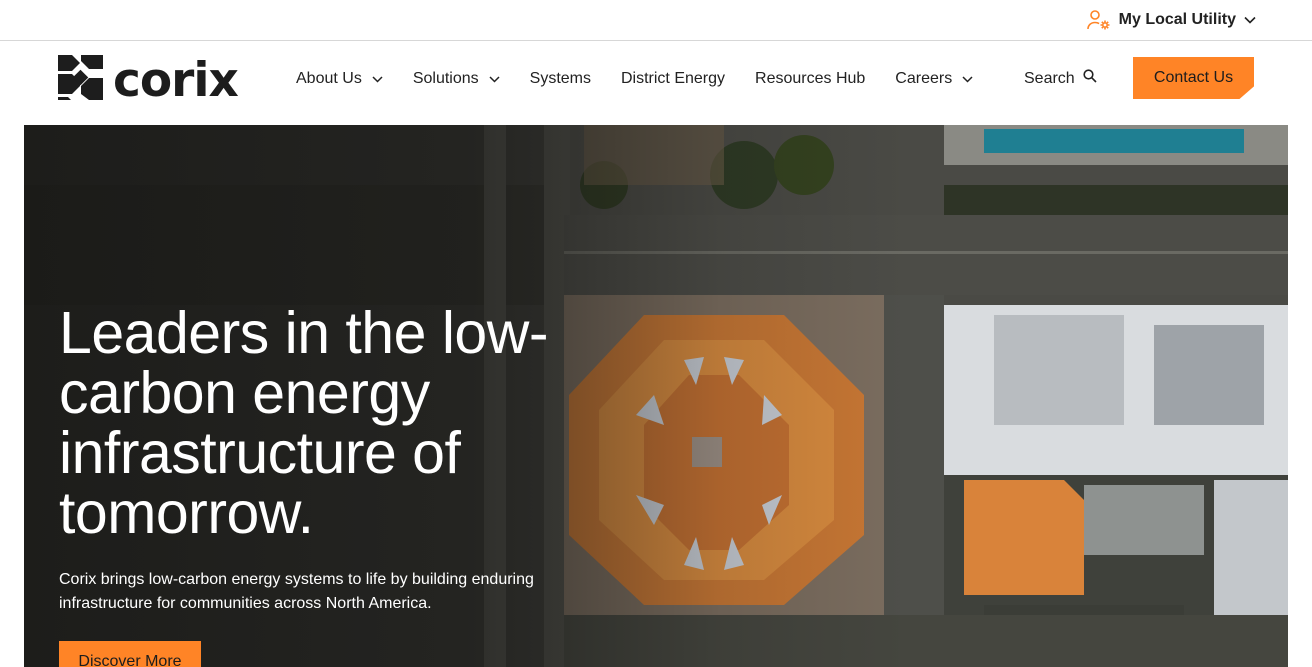 The height and width of the screenshot is (667, 1312). Describe the element at coordinates (80, 80) in the screenshot. I see `corix-logo-mark-icon` at that location.